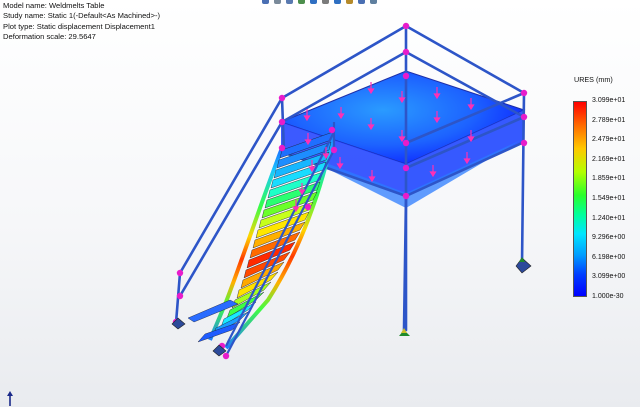 This screenshot has height=407, width=640. Describe the element at coordinates (277, 2) in the screenshot. I see `zoom-area-icon` at that location.